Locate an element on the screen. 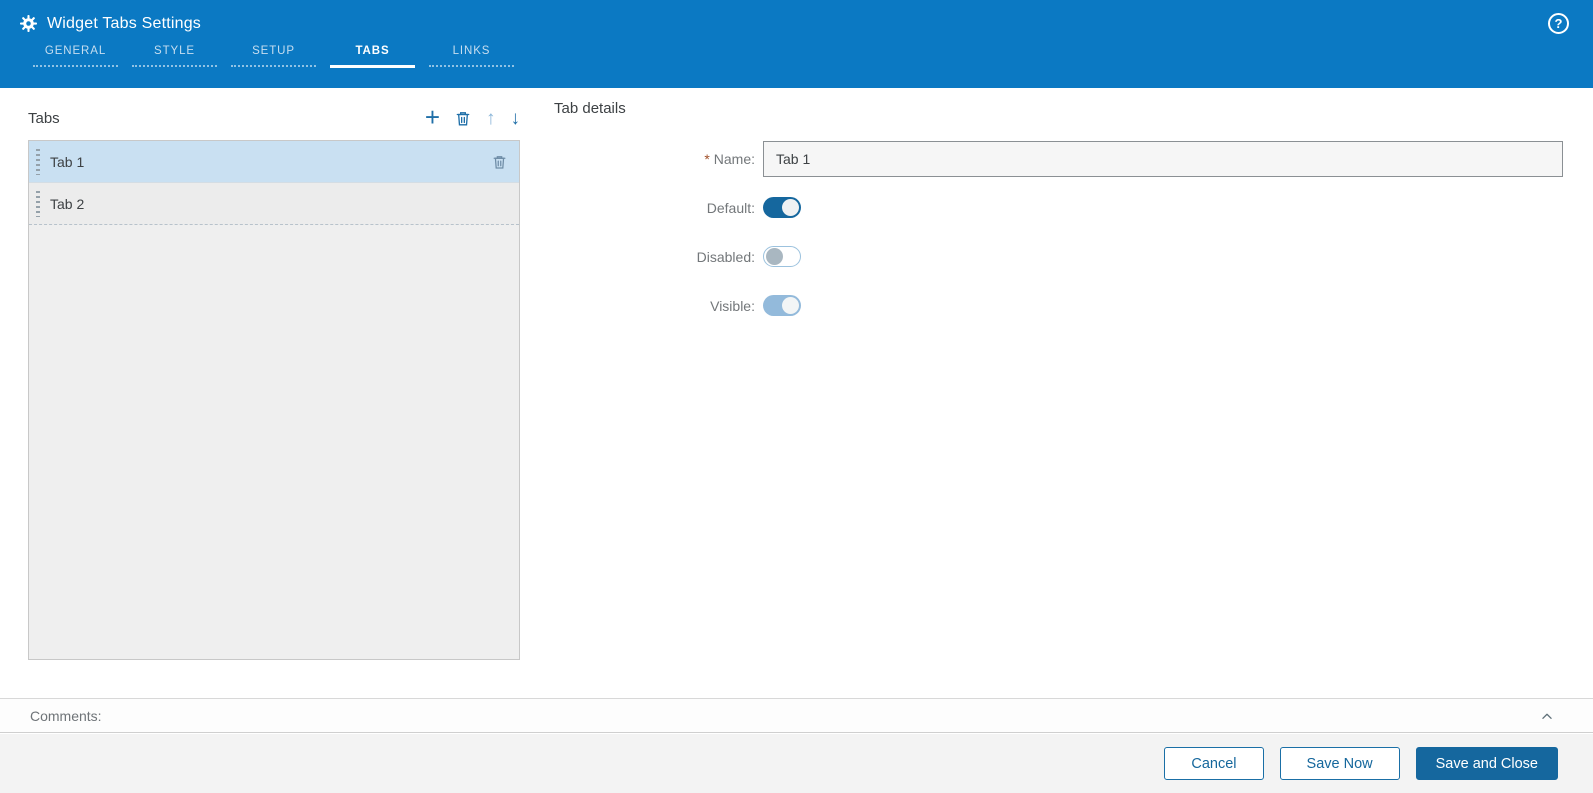 The image size is (1593, 793). tab-setup-label: SETUP is located at coordinates (273, 51).